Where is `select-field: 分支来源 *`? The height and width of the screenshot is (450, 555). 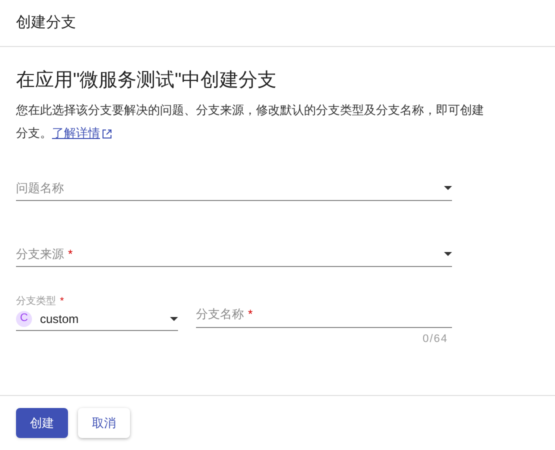 select-field: 分支来源 * is located at coordinates (234, 254).